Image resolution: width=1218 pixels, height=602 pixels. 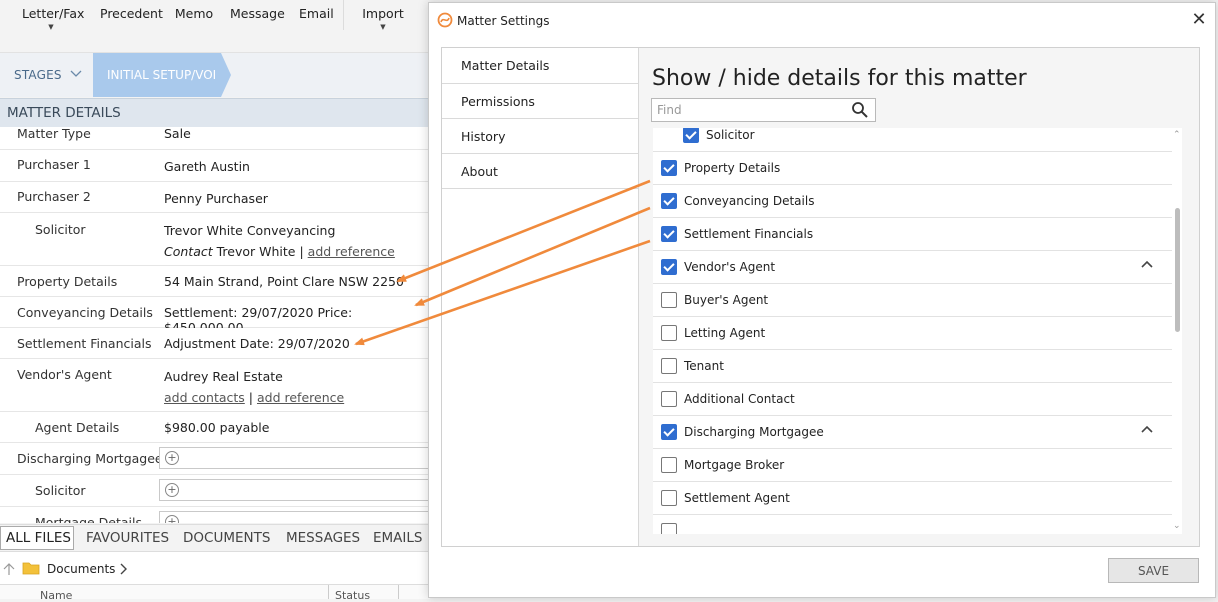 I want to click on nav-label: About, so click(x=479, y=171).